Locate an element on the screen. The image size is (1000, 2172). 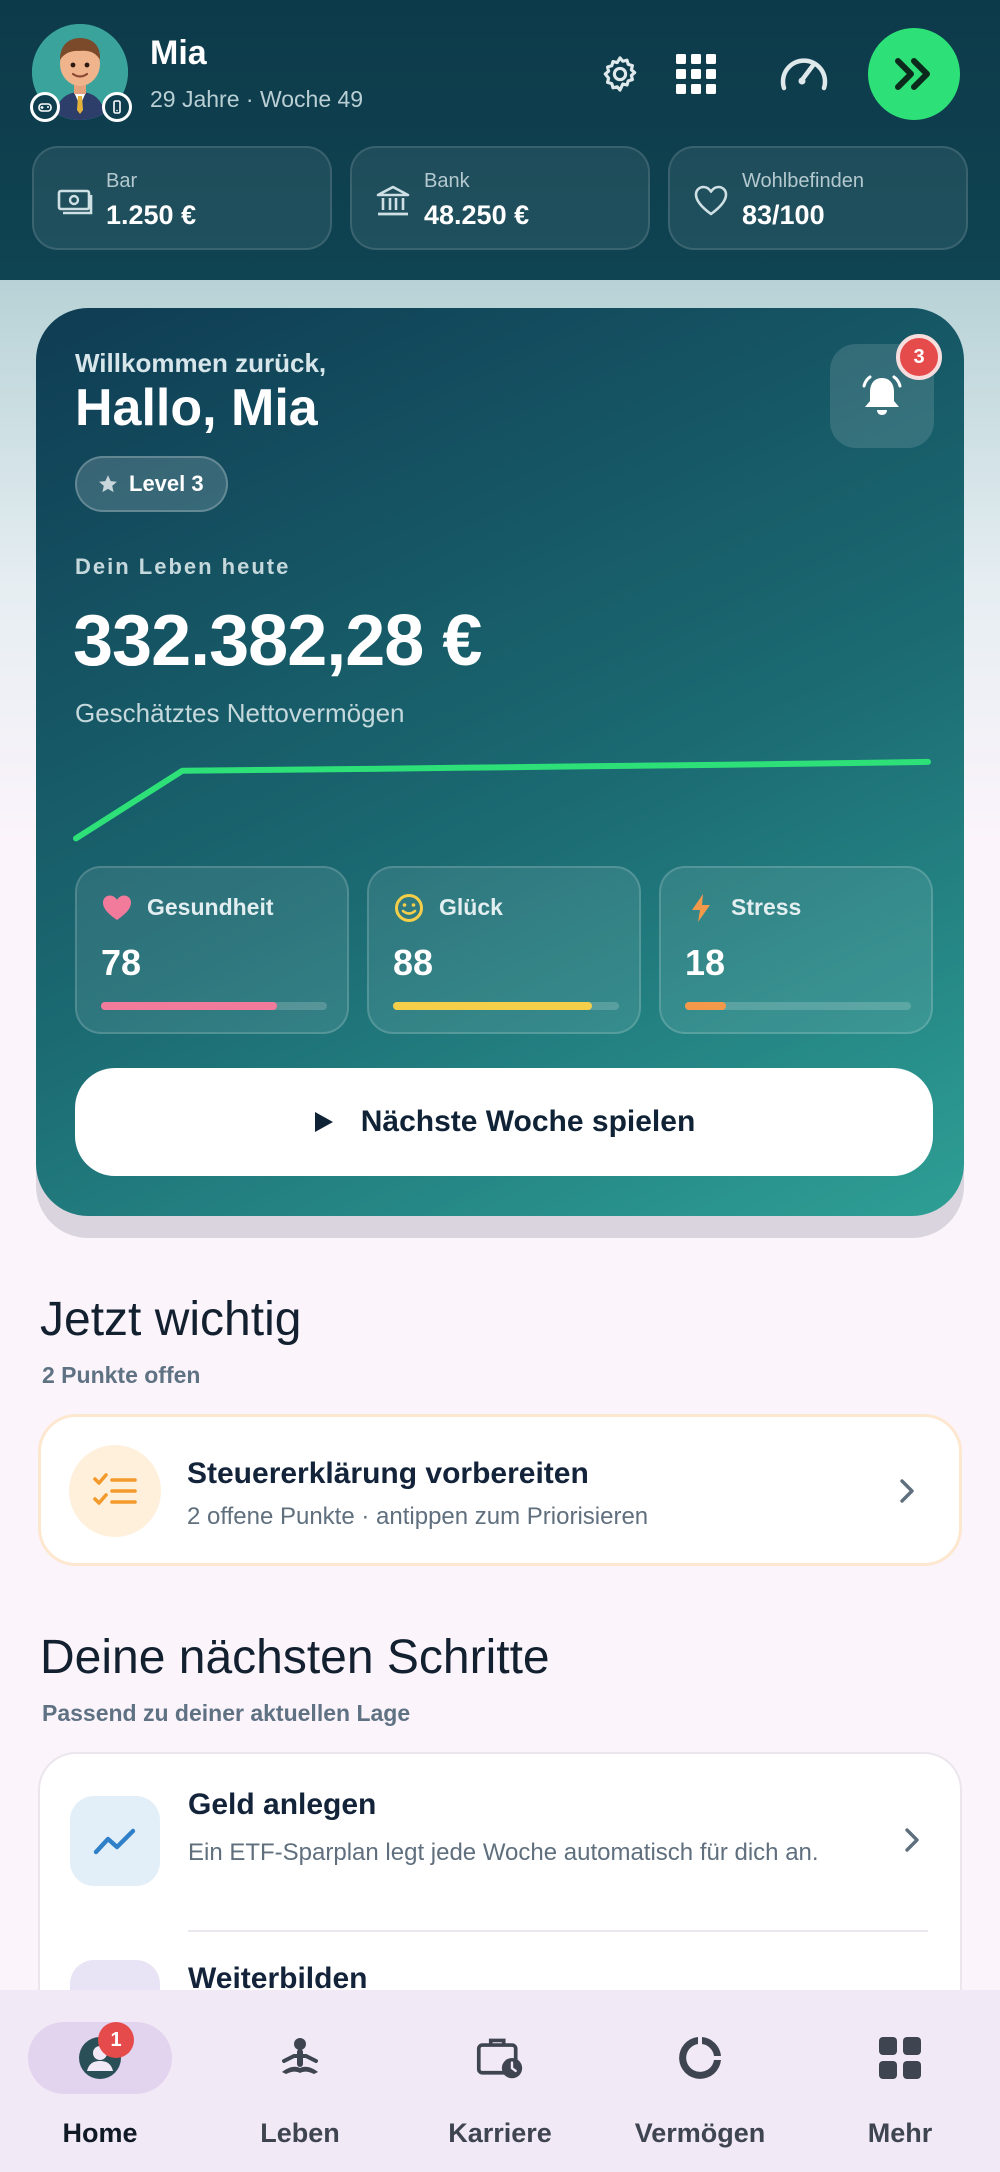
play-next-week-button: Nächste Woche spielen is located at coordinates (504, 1122).